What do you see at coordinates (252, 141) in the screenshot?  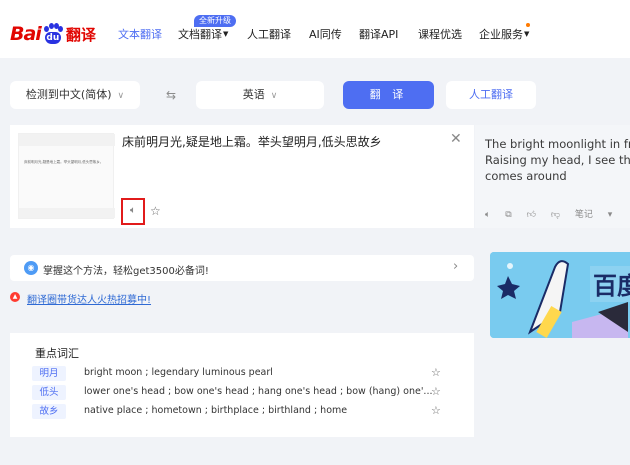 I see `source-text-input: 床前明月光,疑是地上霜。举头望明月,低头思故乡` at bounding box center [252, 141].